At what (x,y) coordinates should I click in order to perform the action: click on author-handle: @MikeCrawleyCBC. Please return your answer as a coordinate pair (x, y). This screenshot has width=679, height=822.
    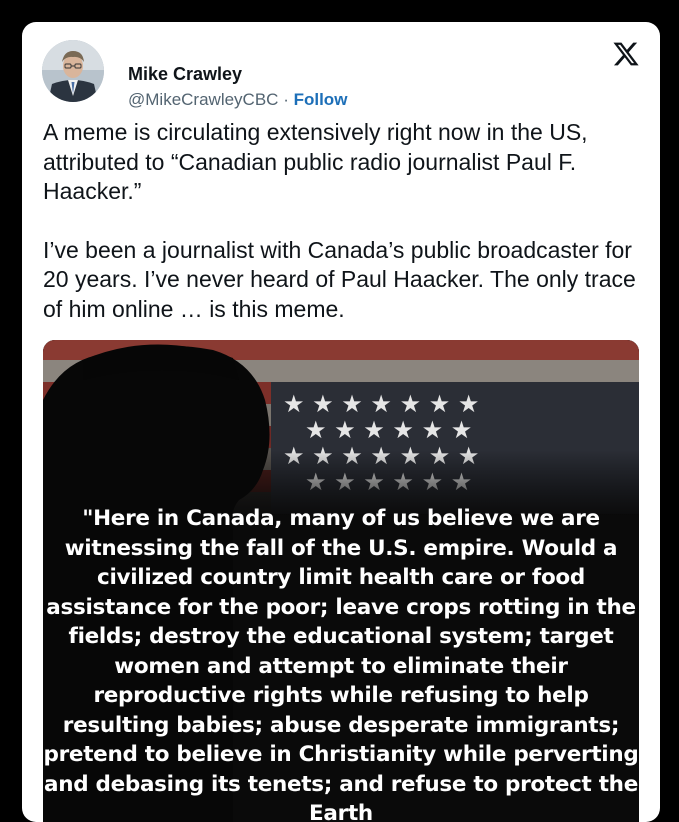
    Looking at the image, I should click on (203, 99).